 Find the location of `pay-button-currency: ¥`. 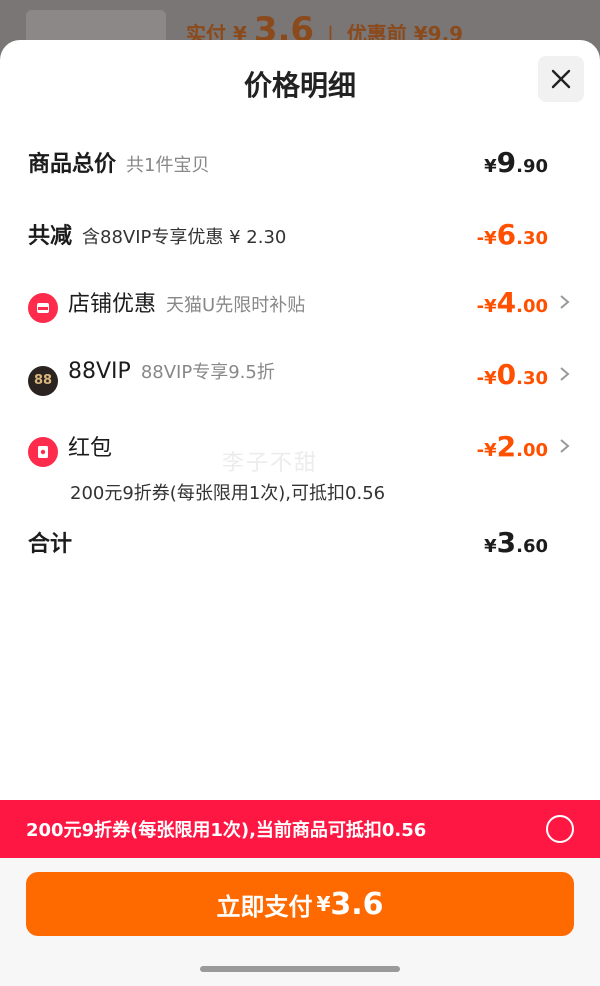

pay-button-currency: ¥ is located at coordinates (323, 904).